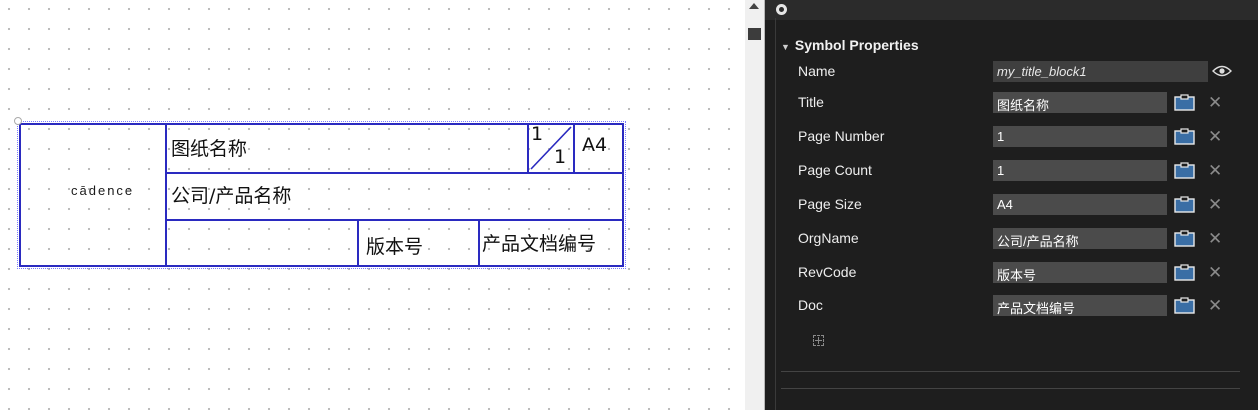 This screenshot has width=1258, height=410. What do you see at coordinates (1080, 204) in the screenshot?
I see `page-size-field: A4` at bounding box center [1080, 204].